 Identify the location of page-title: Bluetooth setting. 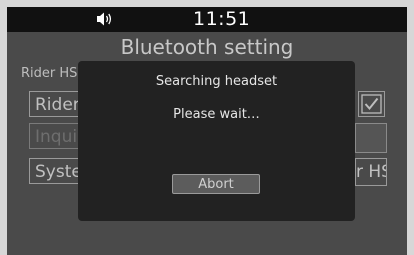
(207, 47).